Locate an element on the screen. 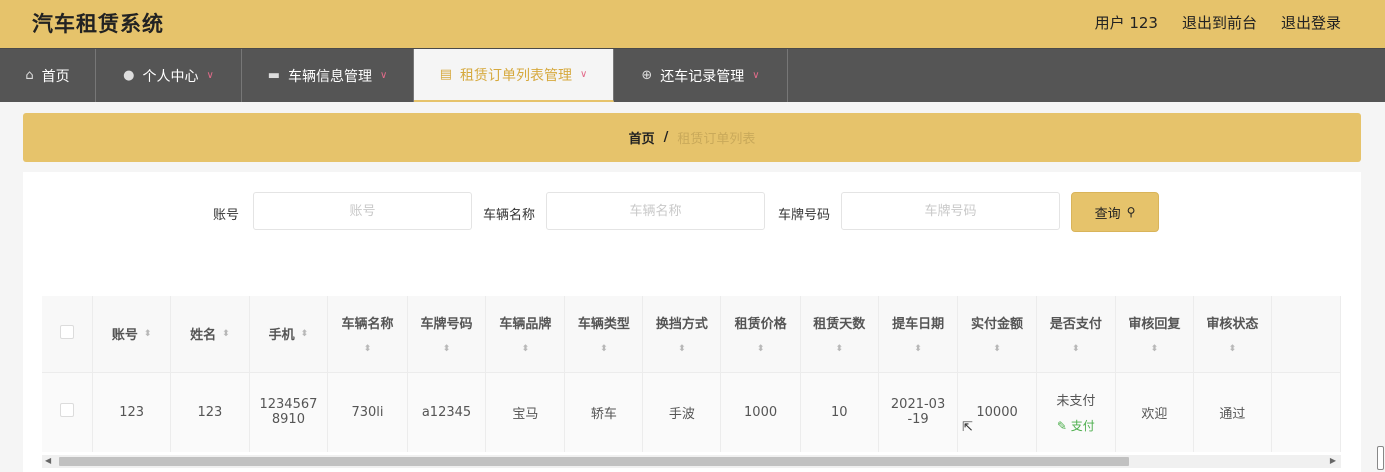 This screenshot has width=1385, height=472. phone-line-1: 1234567 is located at coordinates (288, 405).